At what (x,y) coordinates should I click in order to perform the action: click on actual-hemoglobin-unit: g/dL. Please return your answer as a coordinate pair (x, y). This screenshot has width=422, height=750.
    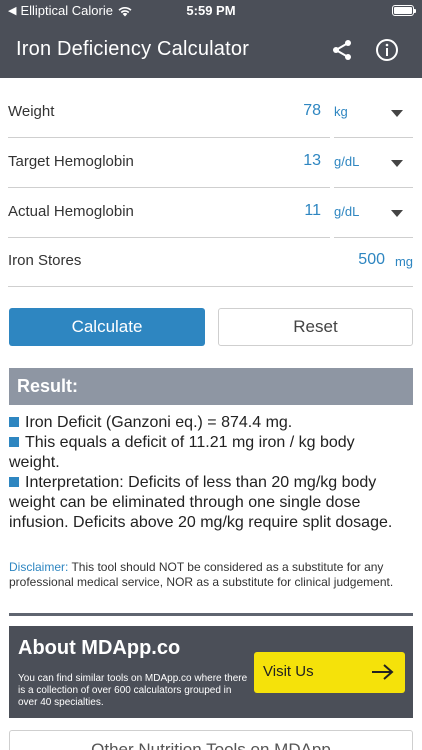
    Looking at the image, I should click on (347, 211).